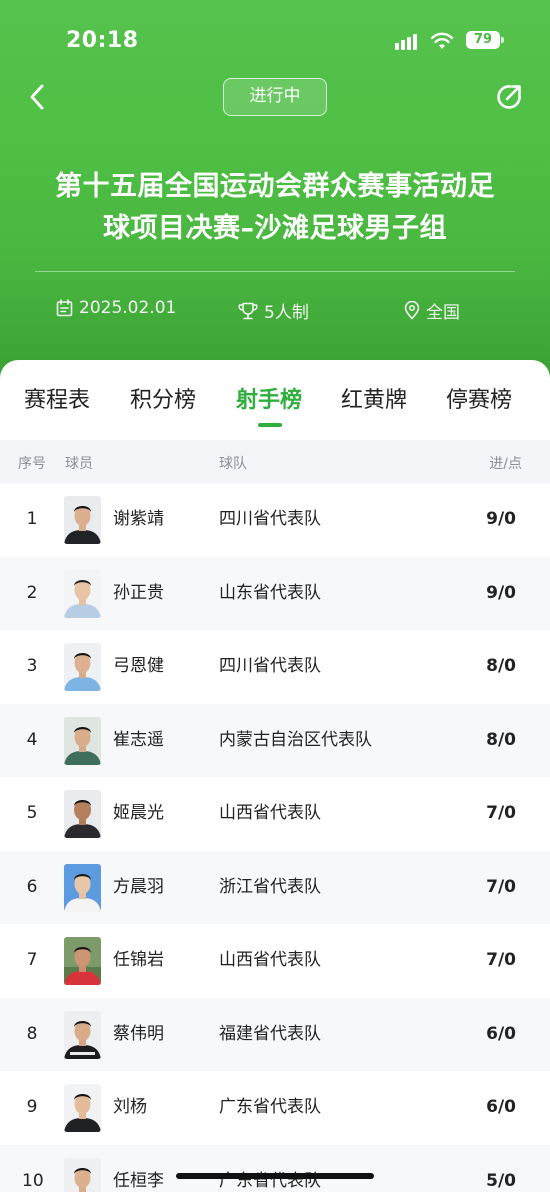 Image resolution: width=550 pixels, height=1192 pixels. Describe the element at coordinates (442, 40) in the screenshot. I see `wifi-icon` at that location.